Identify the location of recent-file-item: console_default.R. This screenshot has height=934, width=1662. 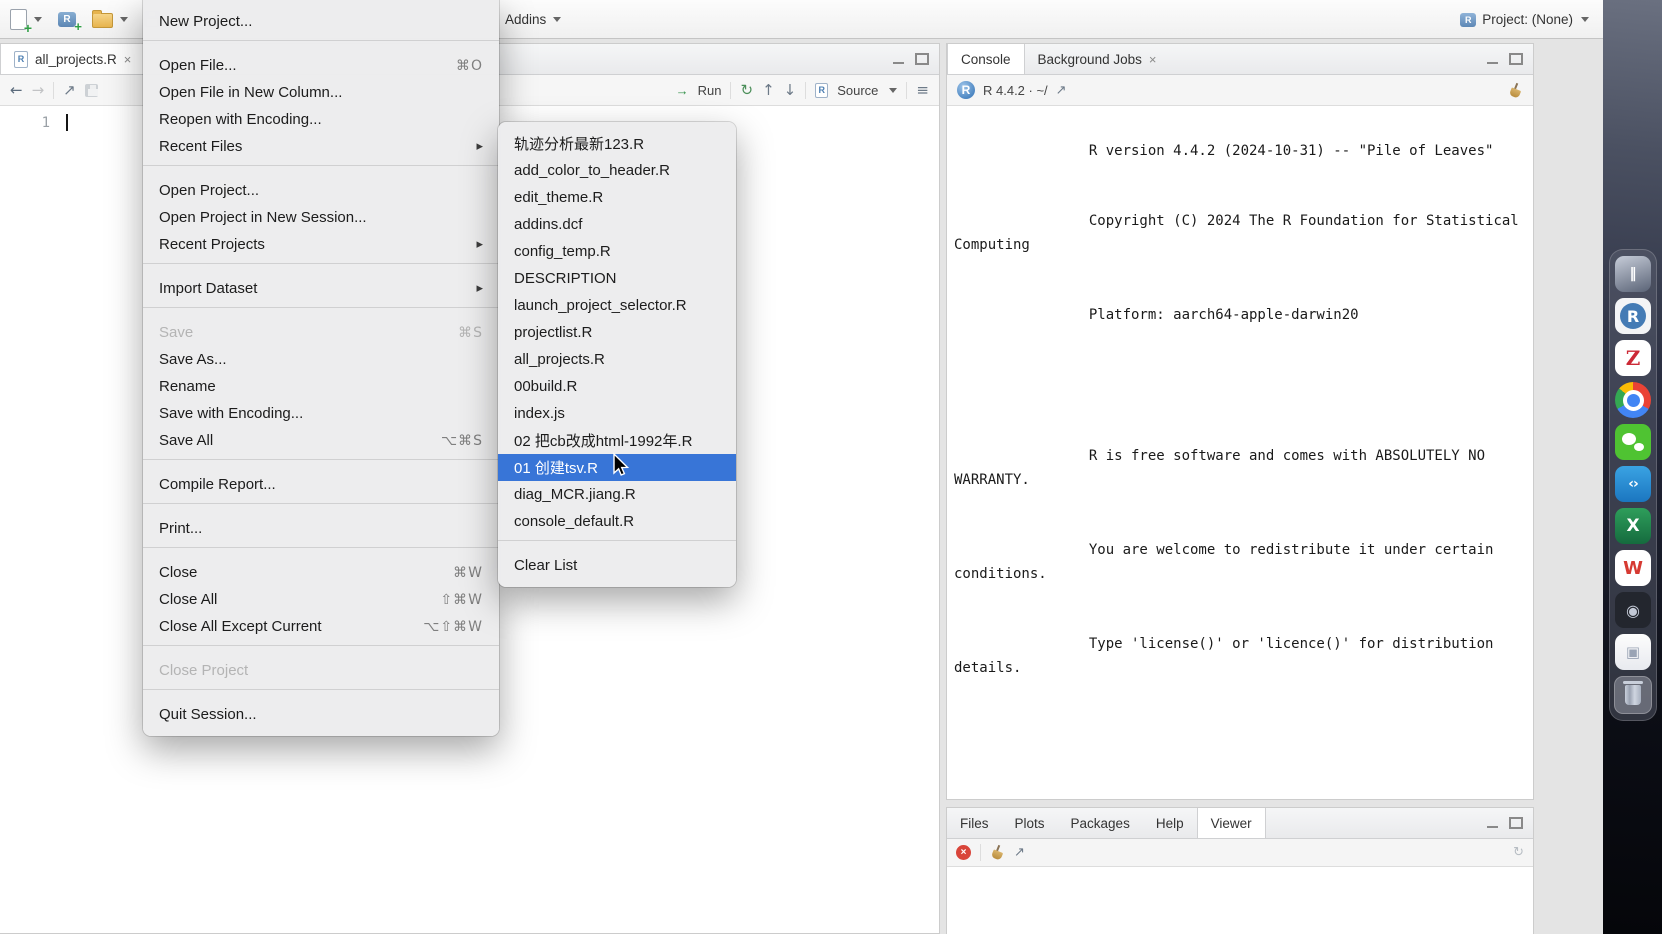
(617, 521).